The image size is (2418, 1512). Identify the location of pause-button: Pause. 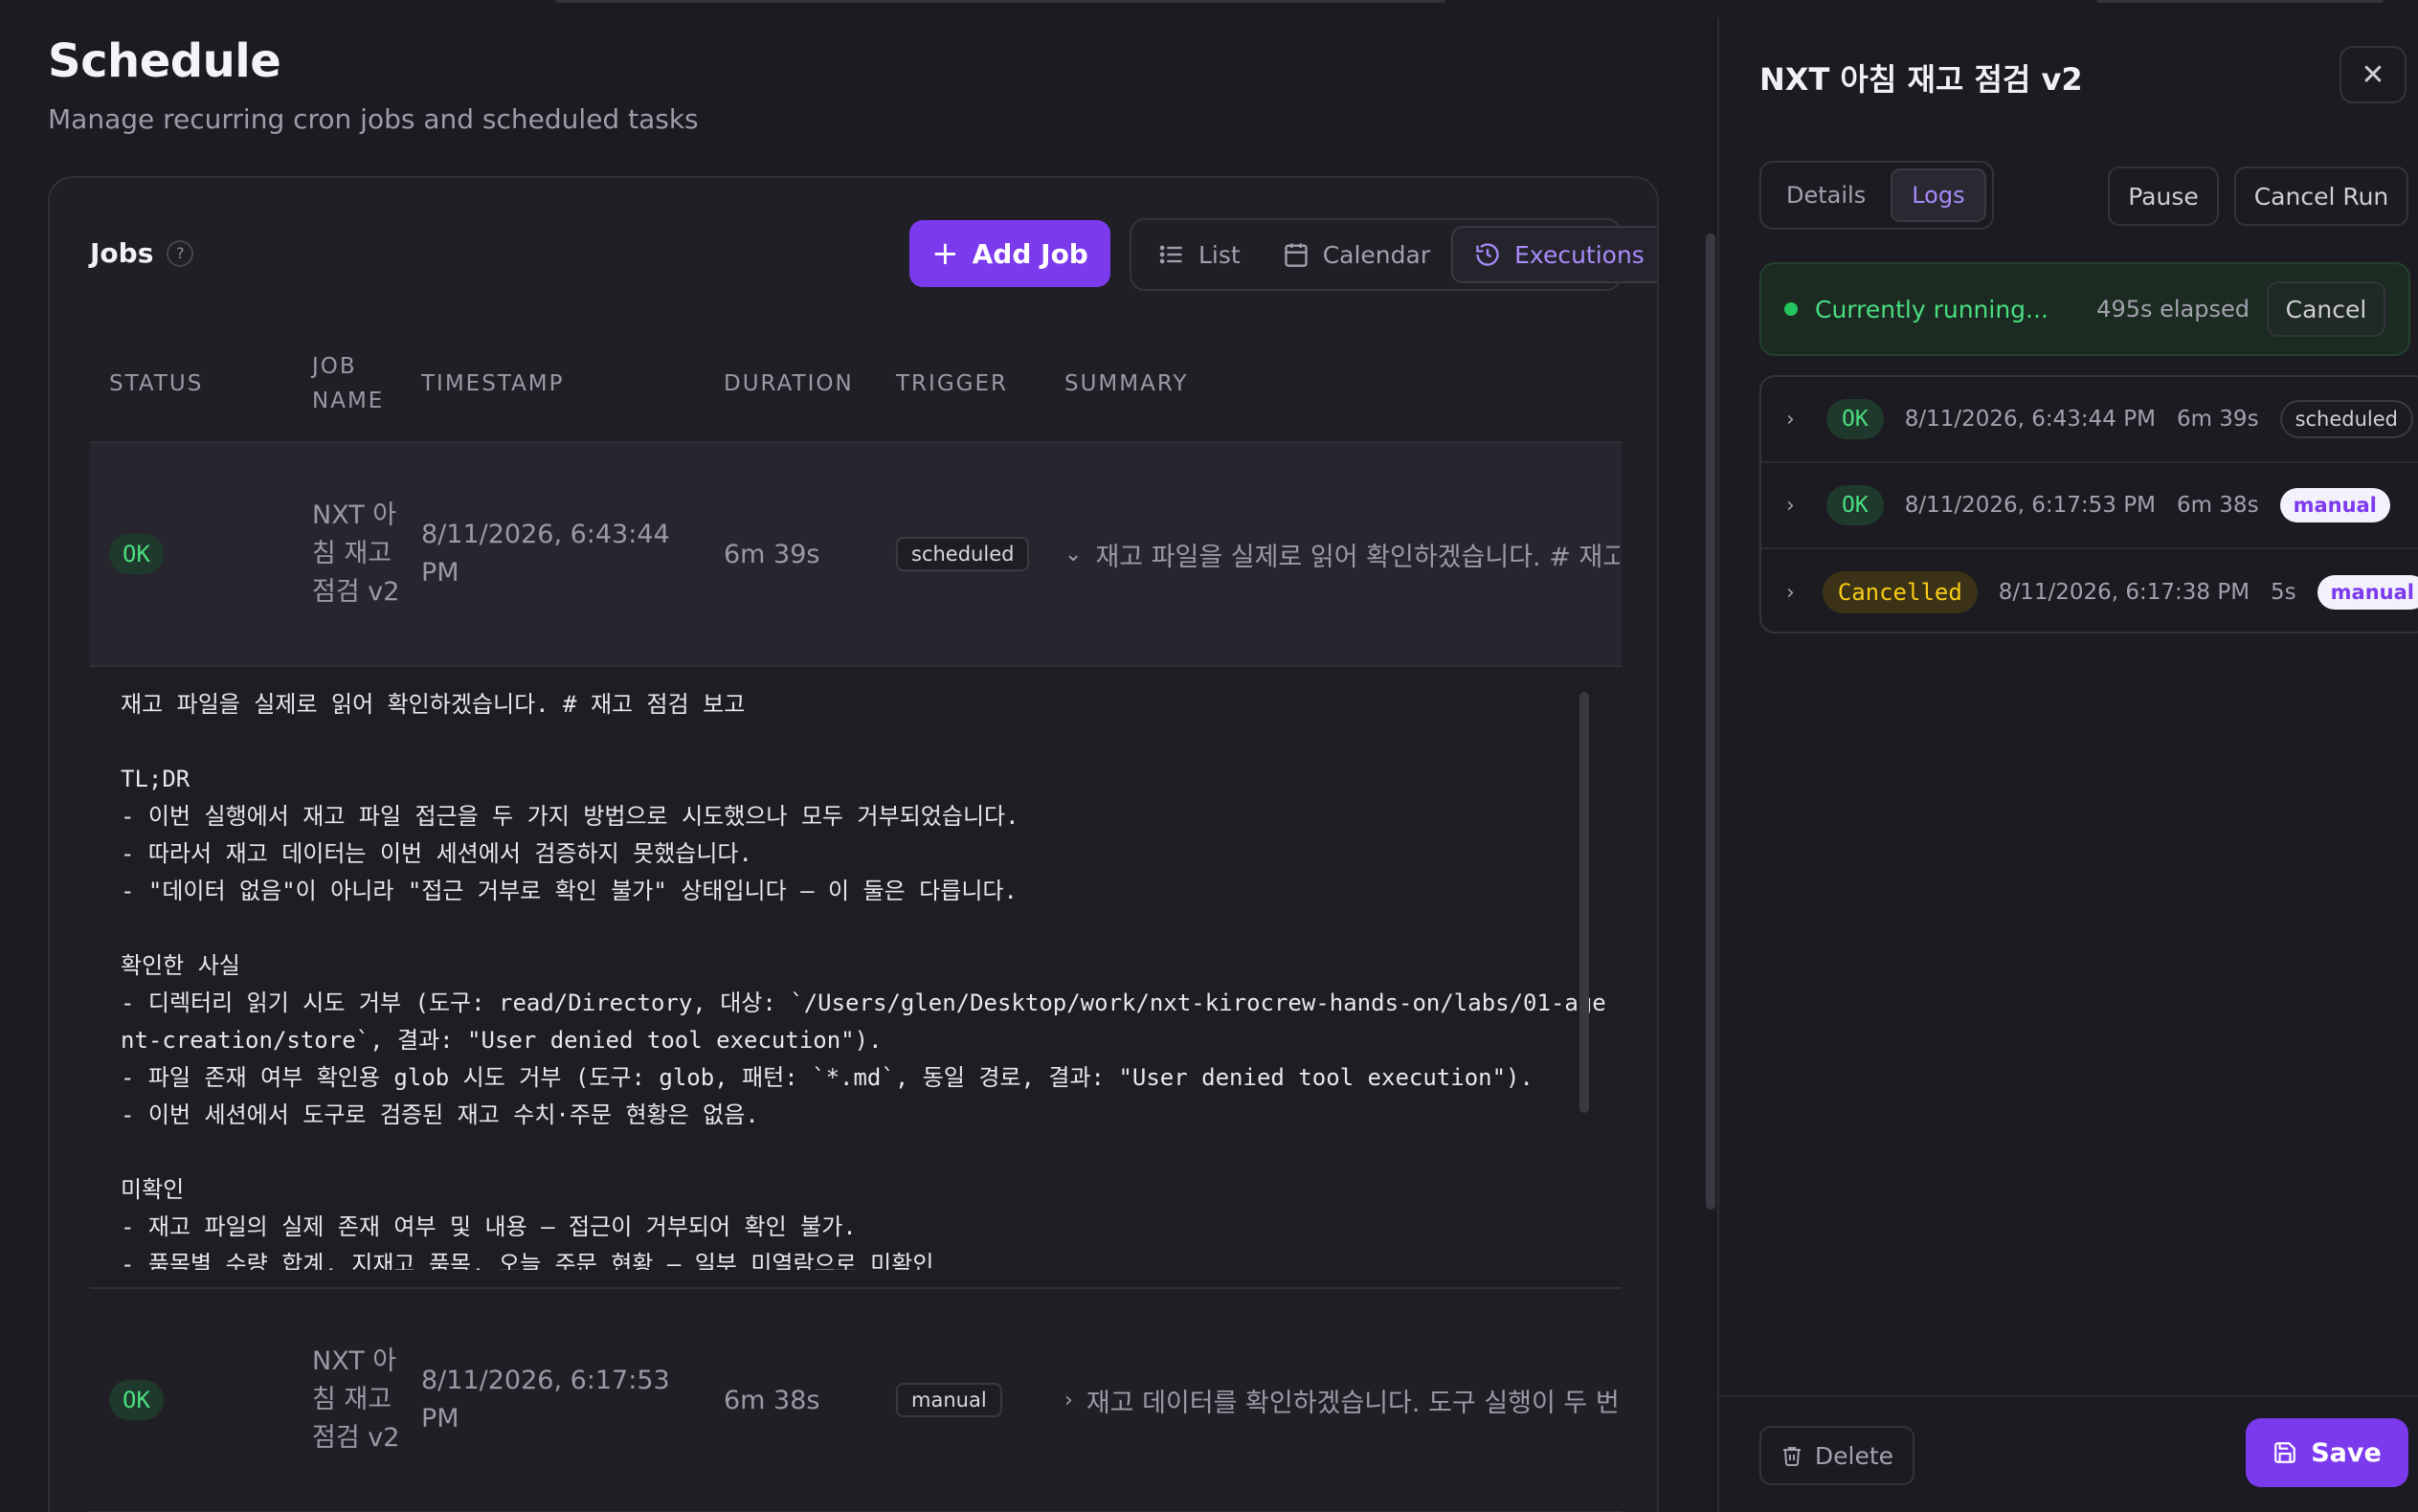
(2163, 196).